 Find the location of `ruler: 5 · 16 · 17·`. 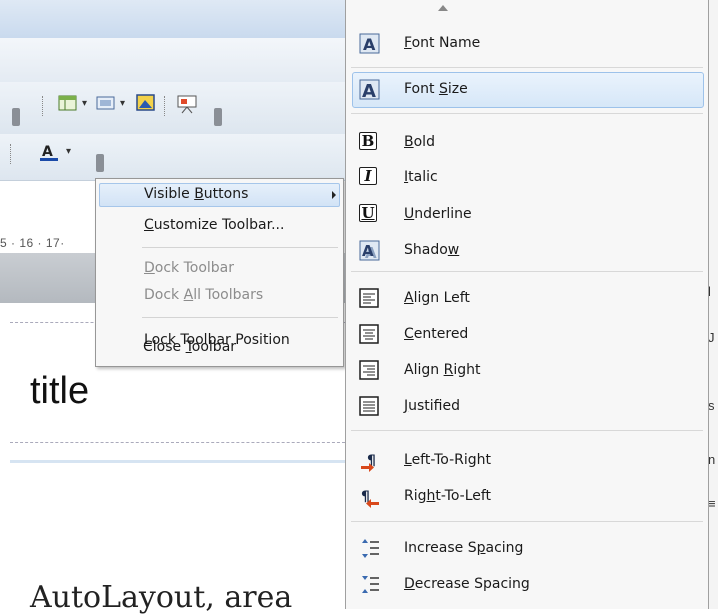

ruler: 5 · 16 · 17· is located at coordinates (32, 243).